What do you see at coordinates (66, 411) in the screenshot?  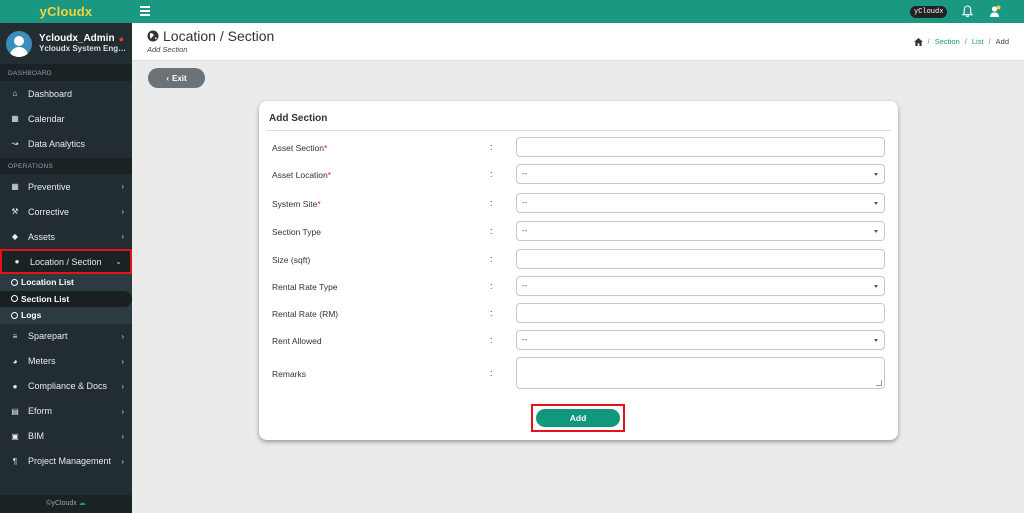 I see `sidebar-item-eform: ▤ Eform ›` at bounding box center [66, 411].